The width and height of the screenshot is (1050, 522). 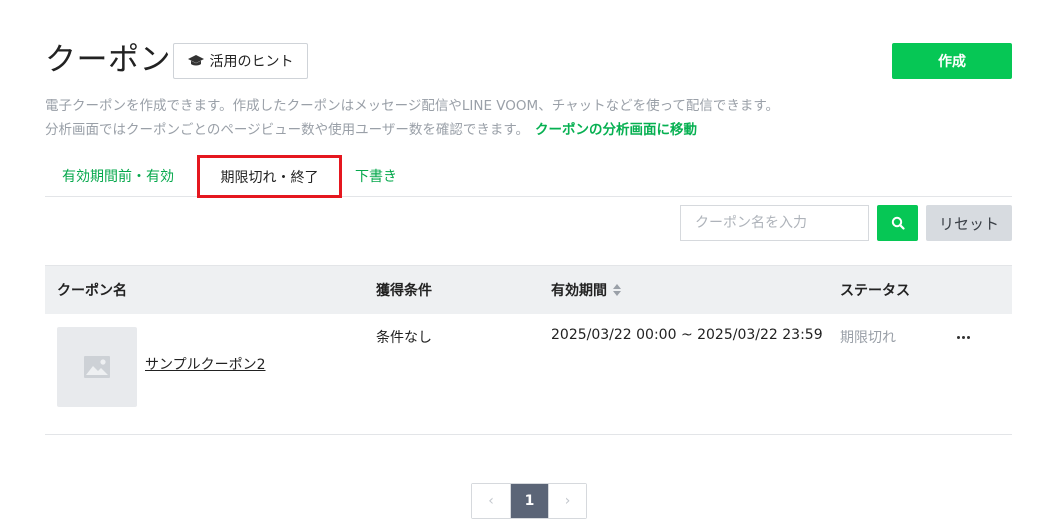 I want to click on tab-expired-coupons: 期限切れ・終了, so click(x=269, y=176).